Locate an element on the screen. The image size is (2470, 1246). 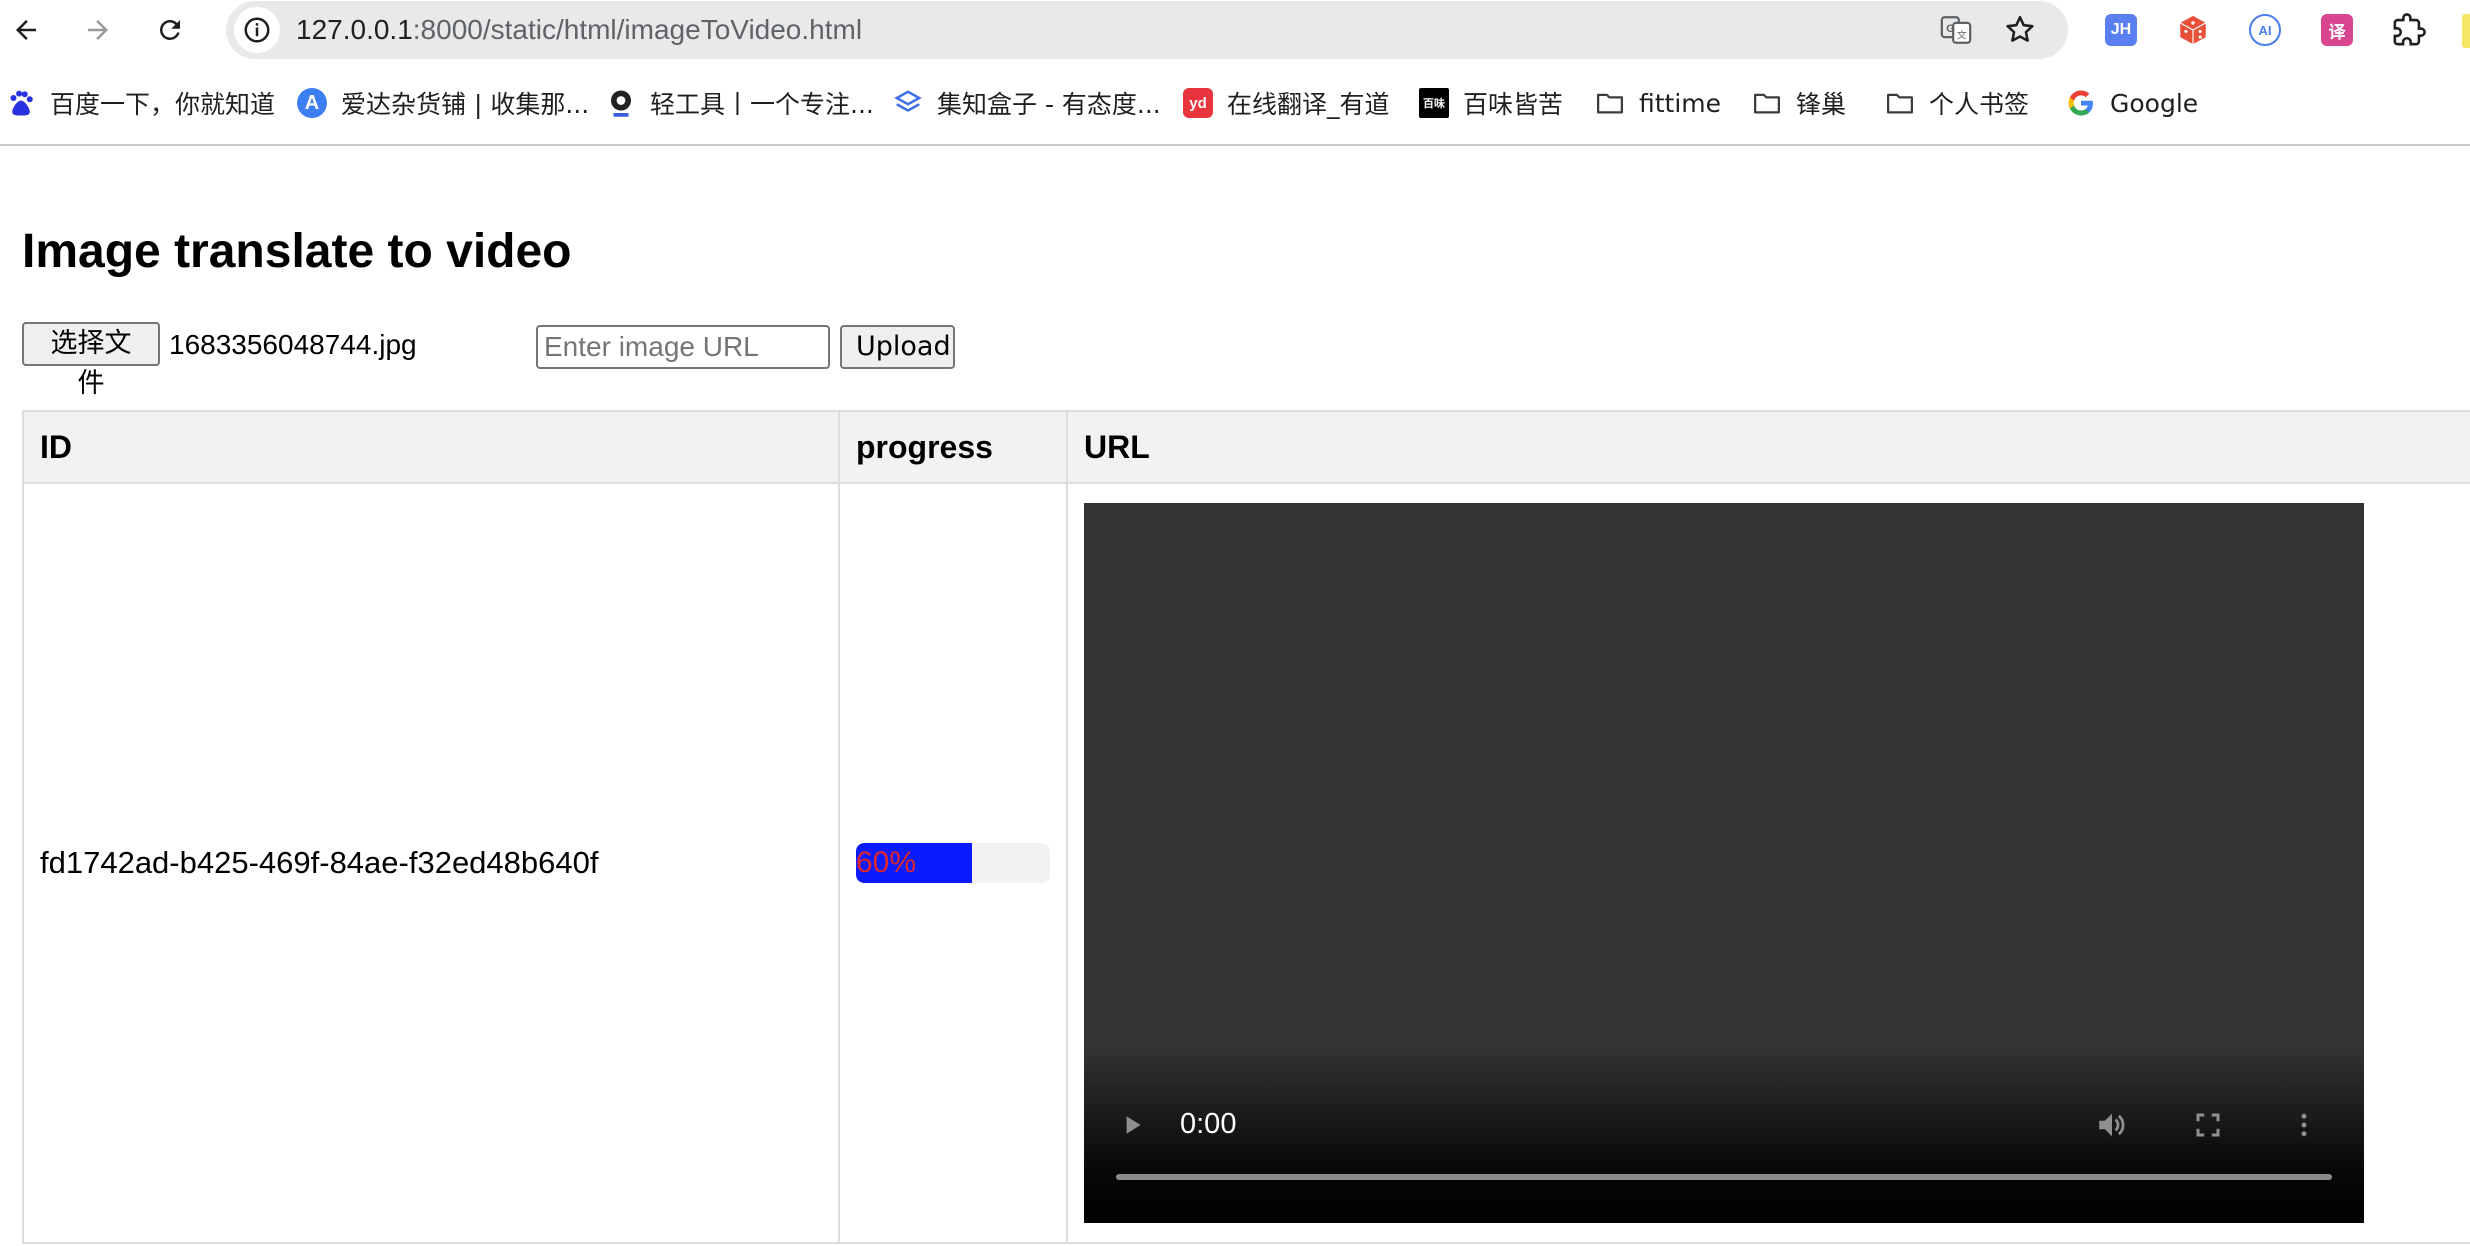
google-icon is located at coordinates (2080, 103).